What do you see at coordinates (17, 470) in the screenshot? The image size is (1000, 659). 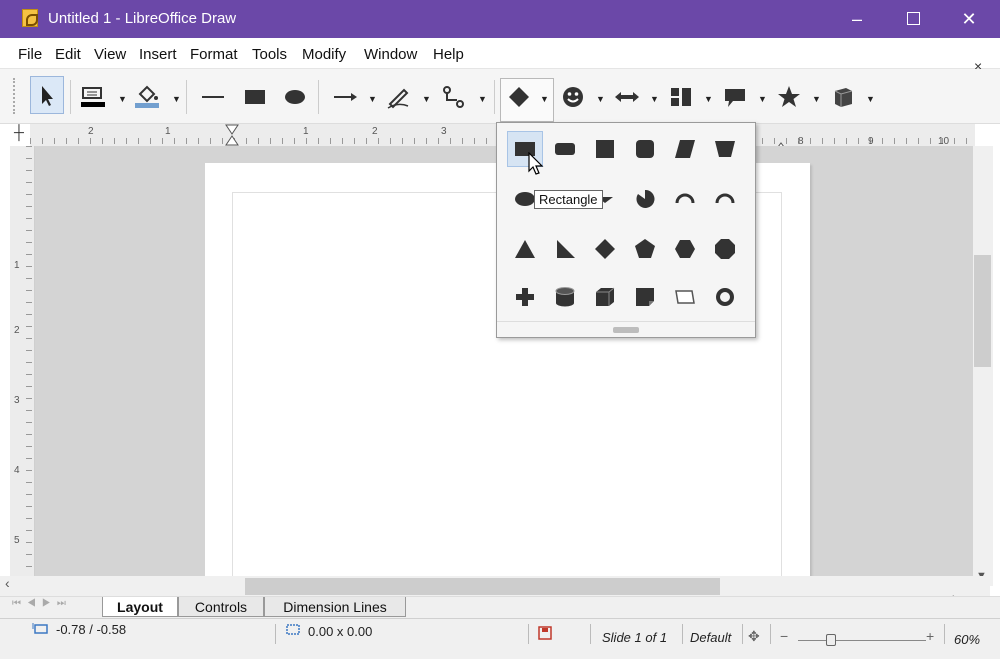 I see `ruler-number: 4` at bounding box center [17, 470].